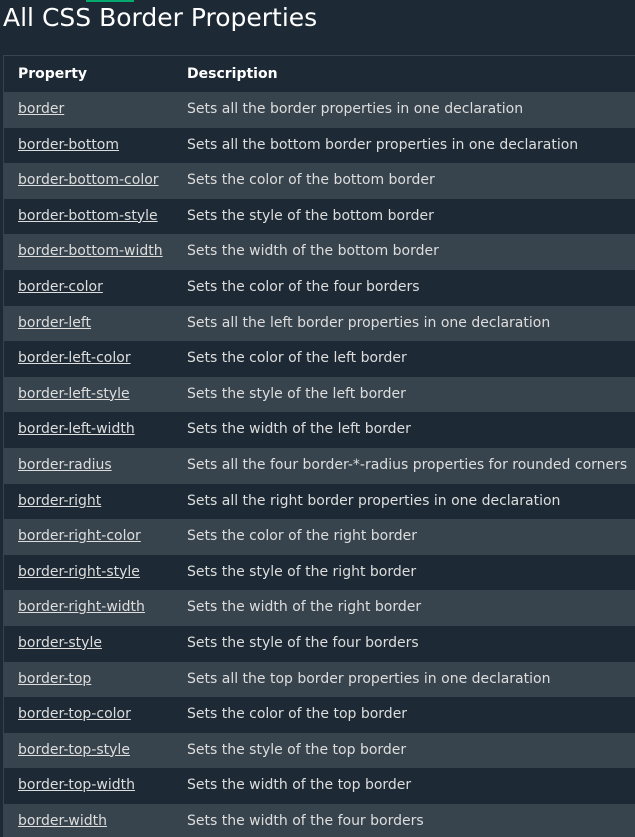 The height and width of the screenshot is (837, 635). I want to click on property-cell: border-radius, so click(88, 466).